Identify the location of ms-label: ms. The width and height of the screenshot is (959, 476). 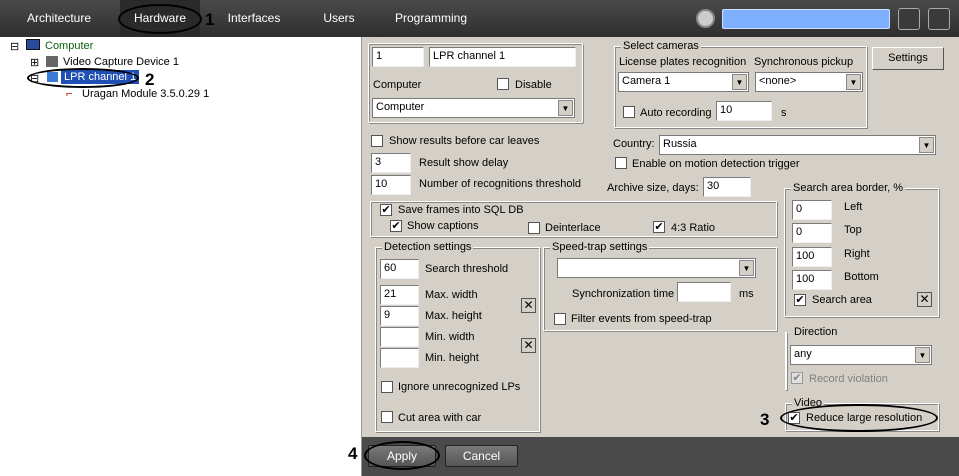
(746, 294).